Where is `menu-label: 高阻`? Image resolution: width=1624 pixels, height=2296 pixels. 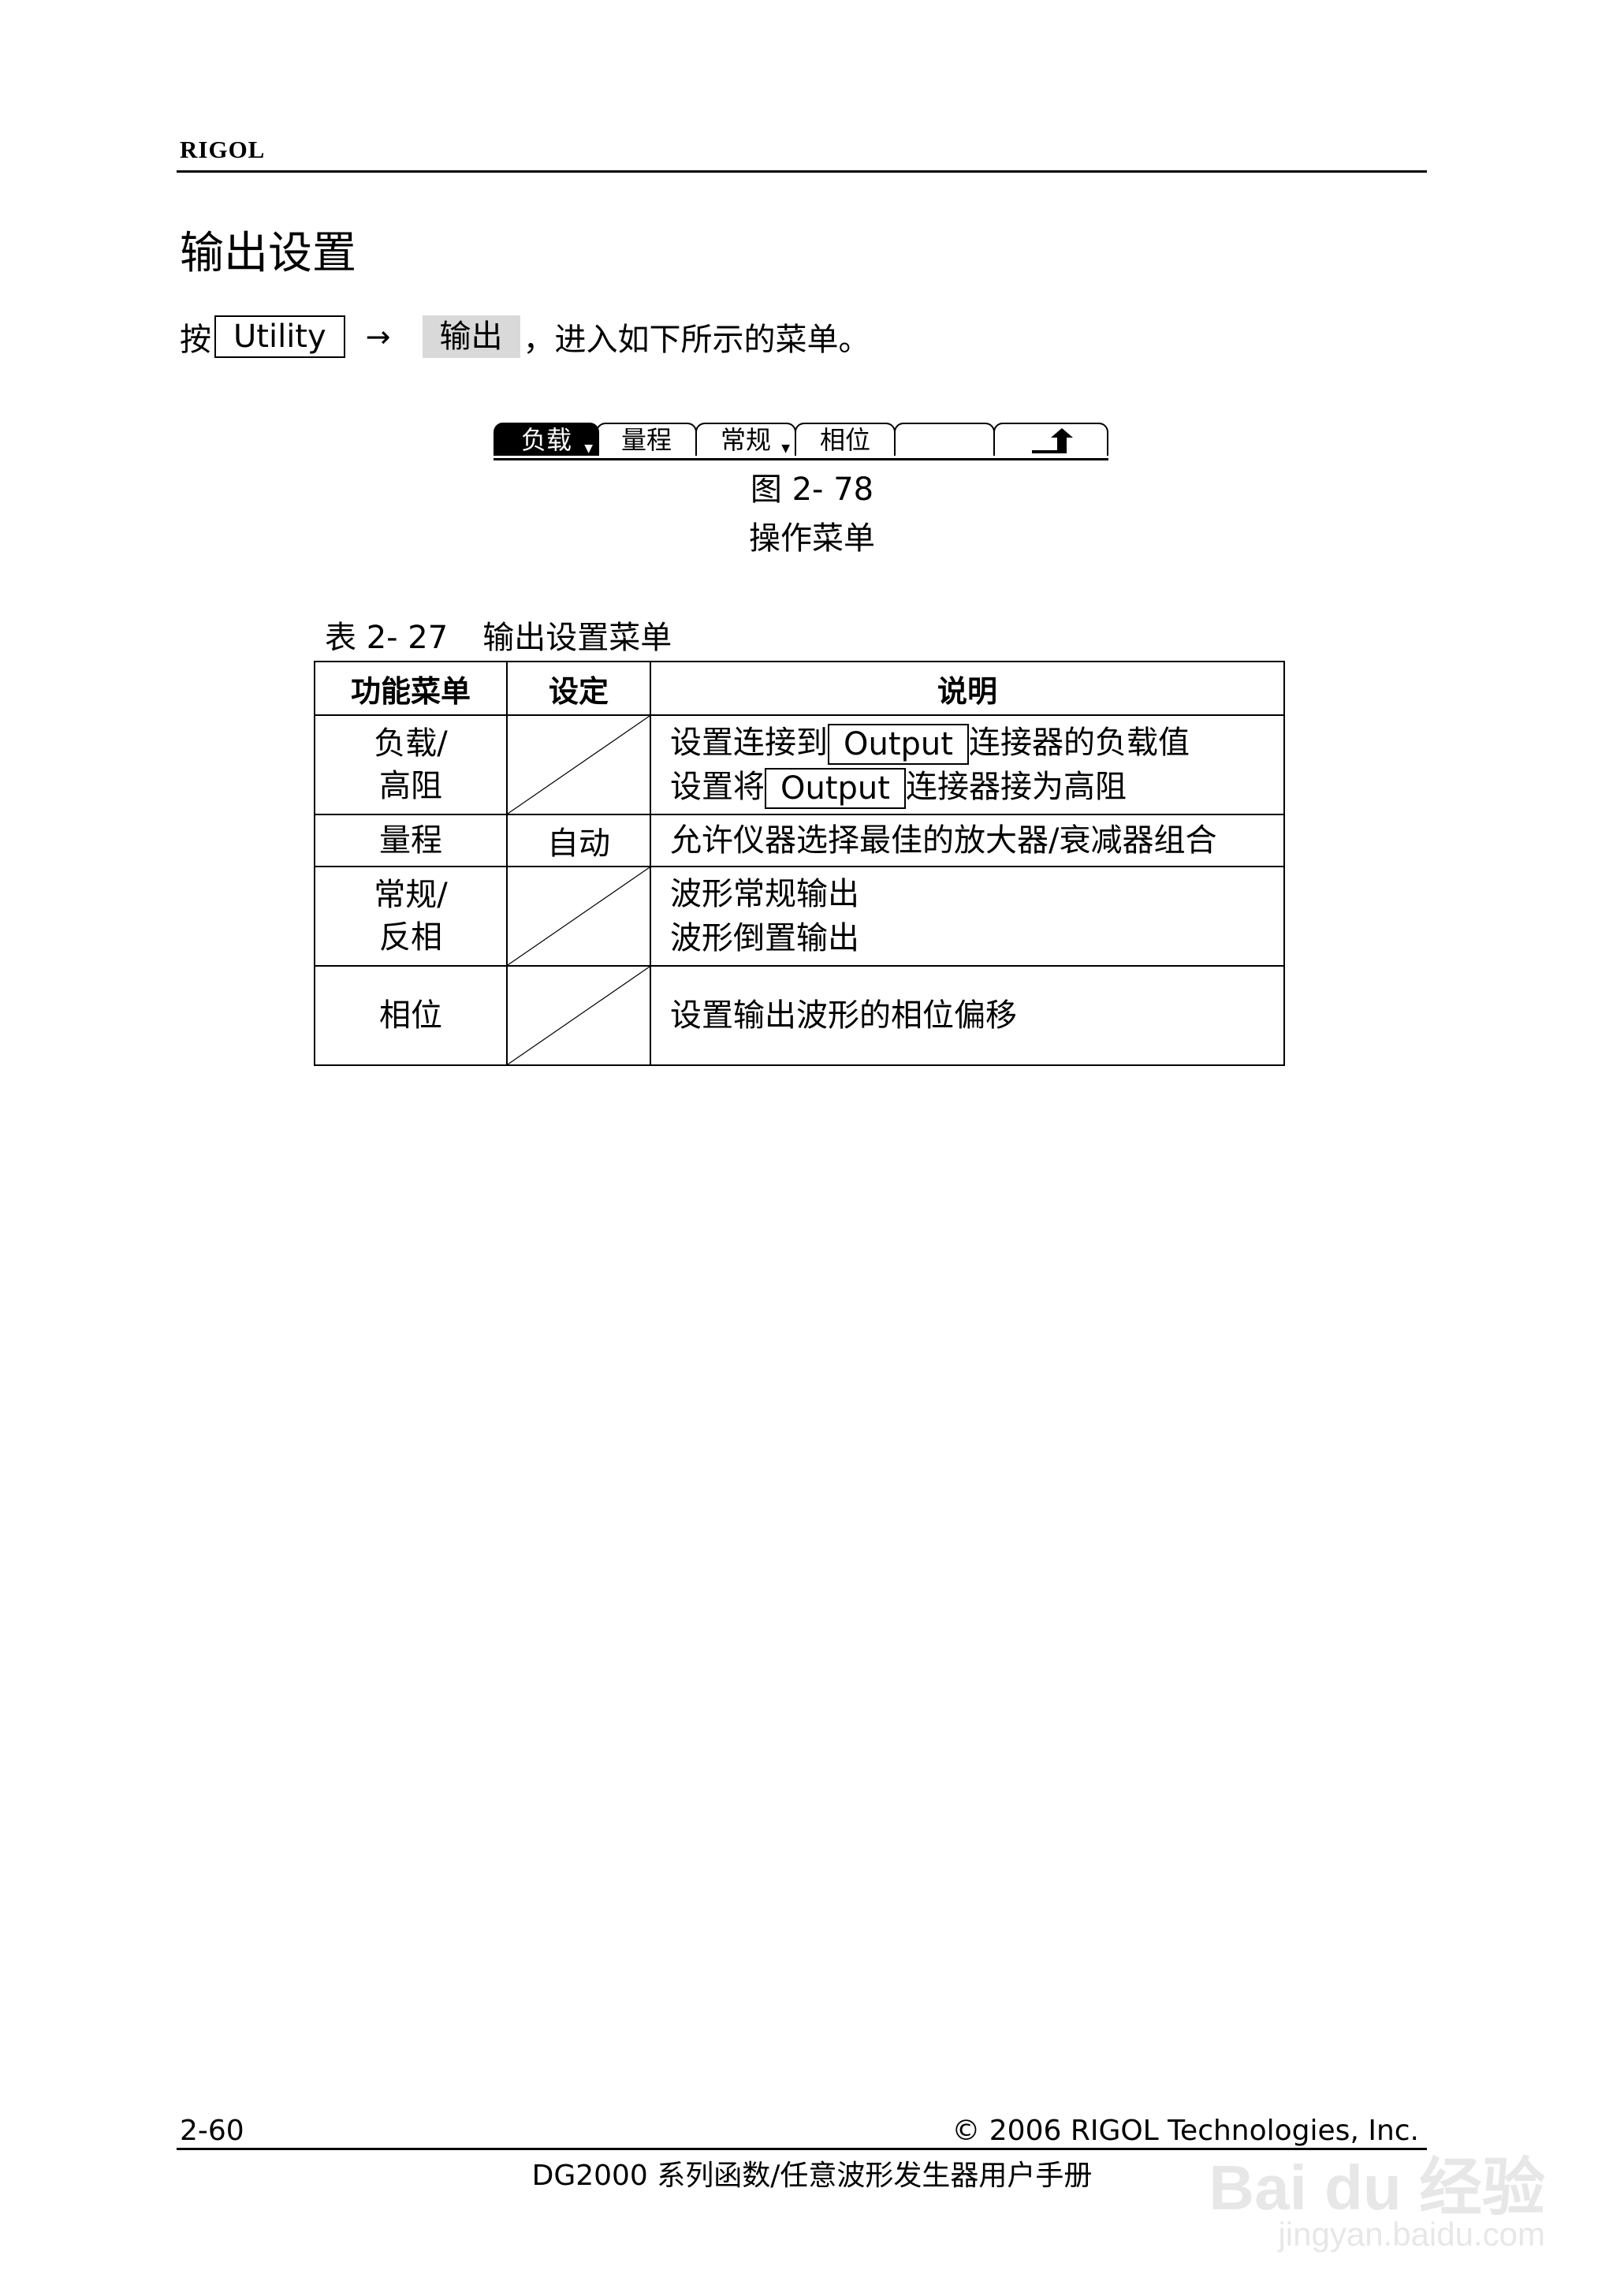
menu-label: 高阻 is located at coordinates (410, 786).